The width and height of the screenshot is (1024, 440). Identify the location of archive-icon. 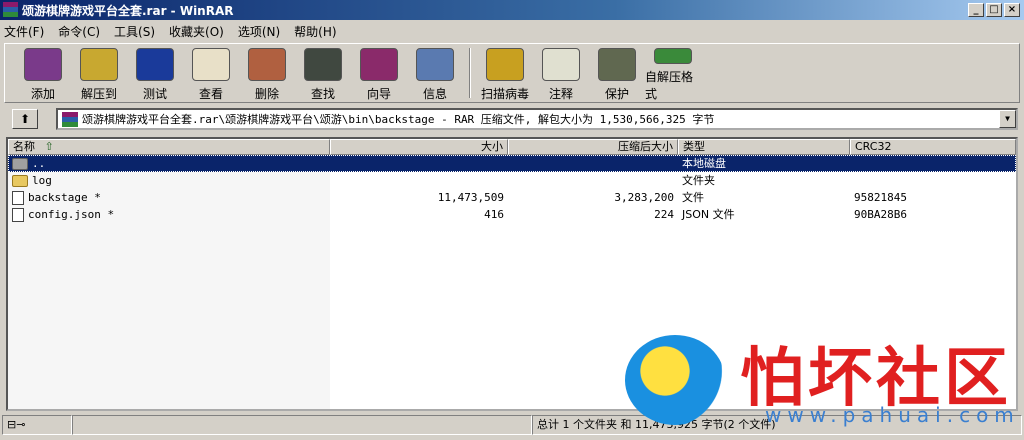
(70, 119).